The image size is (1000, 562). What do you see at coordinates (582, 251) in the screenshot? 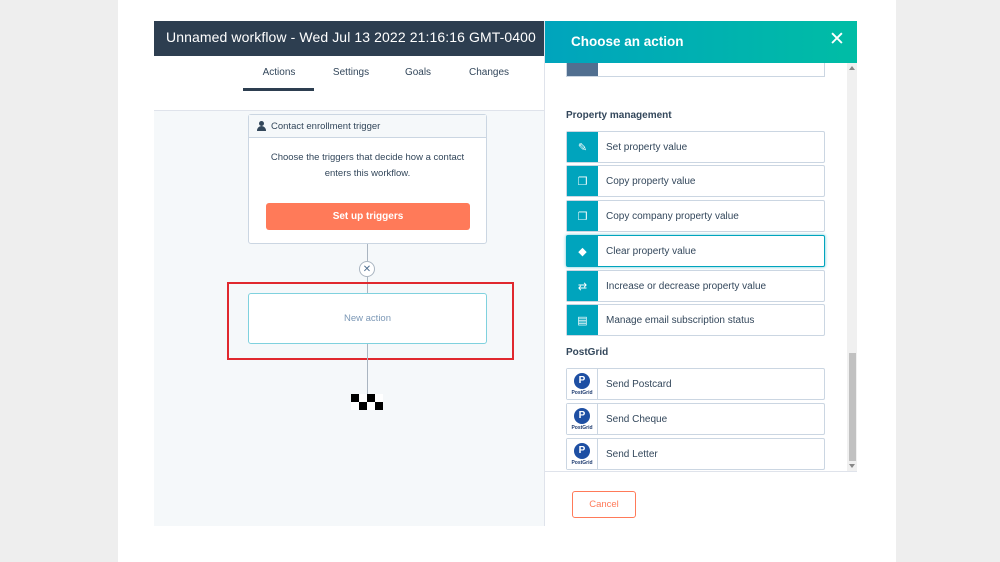
I see `eraser-icon: ◆` at bounding box center [582, 251].